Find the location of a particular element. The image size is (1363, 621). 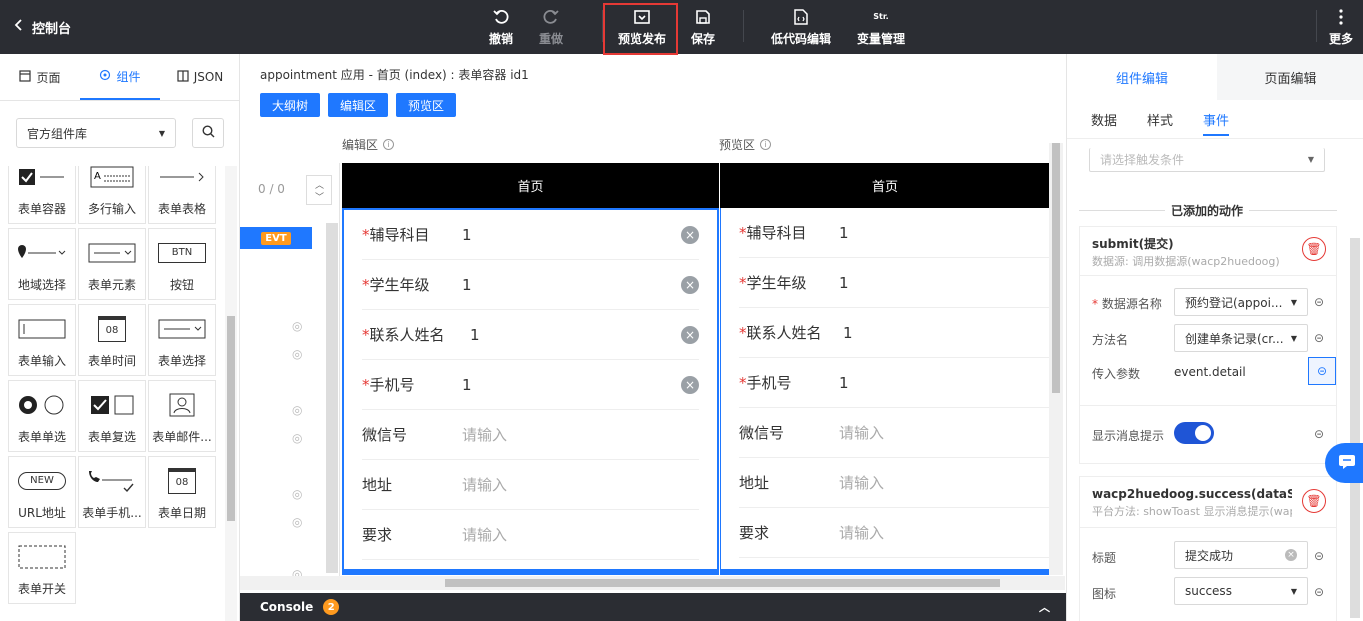

right-scrollbar is located at coordinates (1355, 428).